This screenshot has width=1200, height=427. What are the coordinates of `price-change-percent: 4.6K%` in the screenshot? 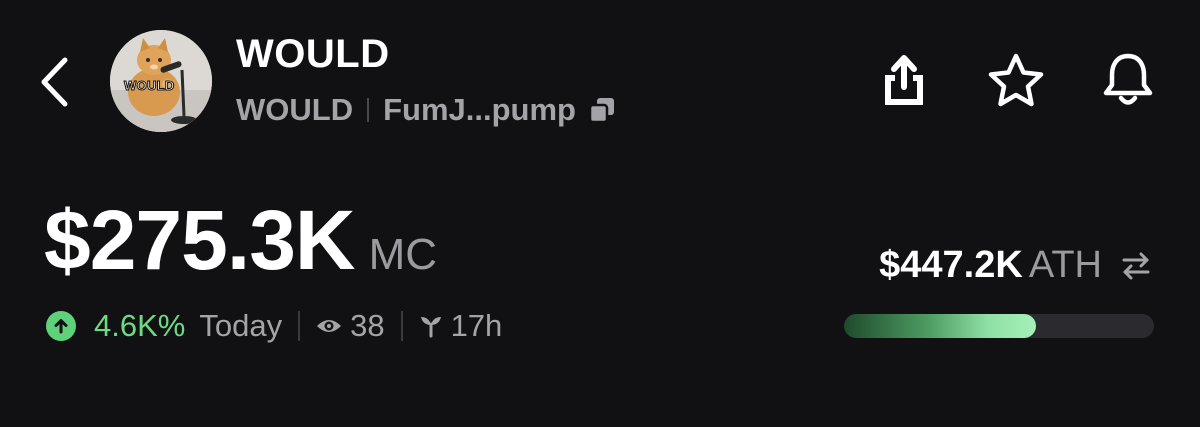 It's located at (140, 325).